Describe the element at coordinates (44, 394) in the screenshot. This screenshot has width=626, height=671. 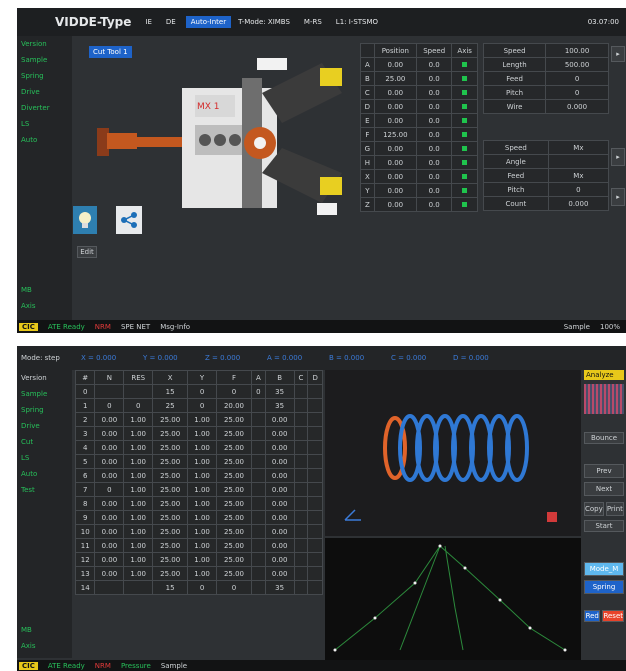
I see `sidebar-item-sample: Sample` at that location.